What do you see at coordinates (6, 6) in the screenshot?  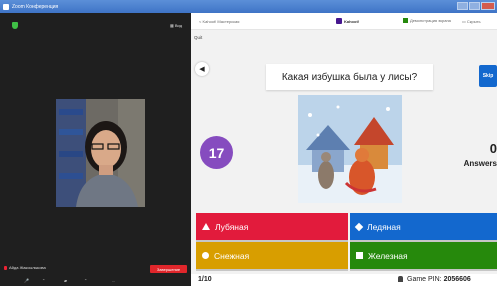 I see `zoom-app-icon` at bounding box center [6, 6].